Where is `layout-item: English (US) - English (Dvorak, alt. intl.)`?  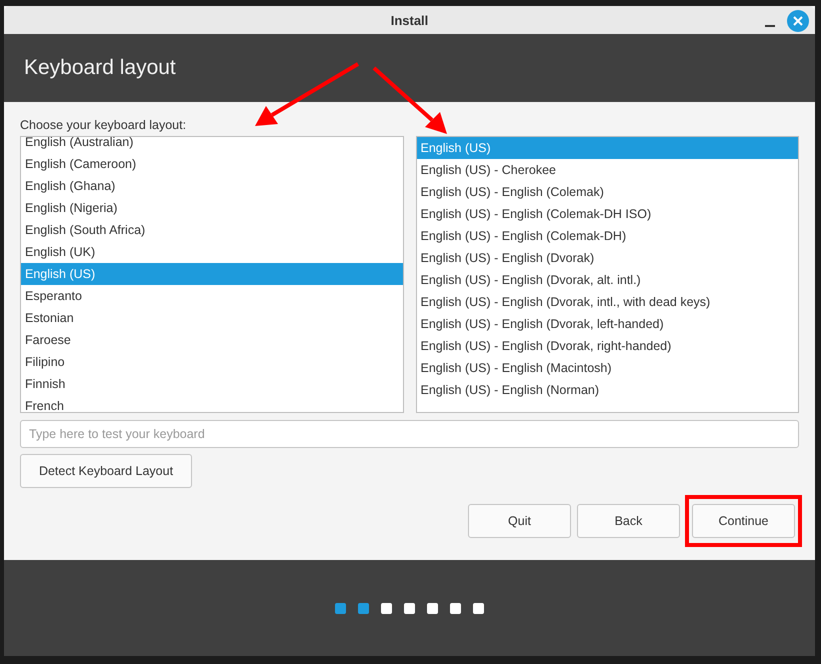 layout-item: English (US) - English (Dvorak, alt. intl.) is located at coordinates (607, 280).